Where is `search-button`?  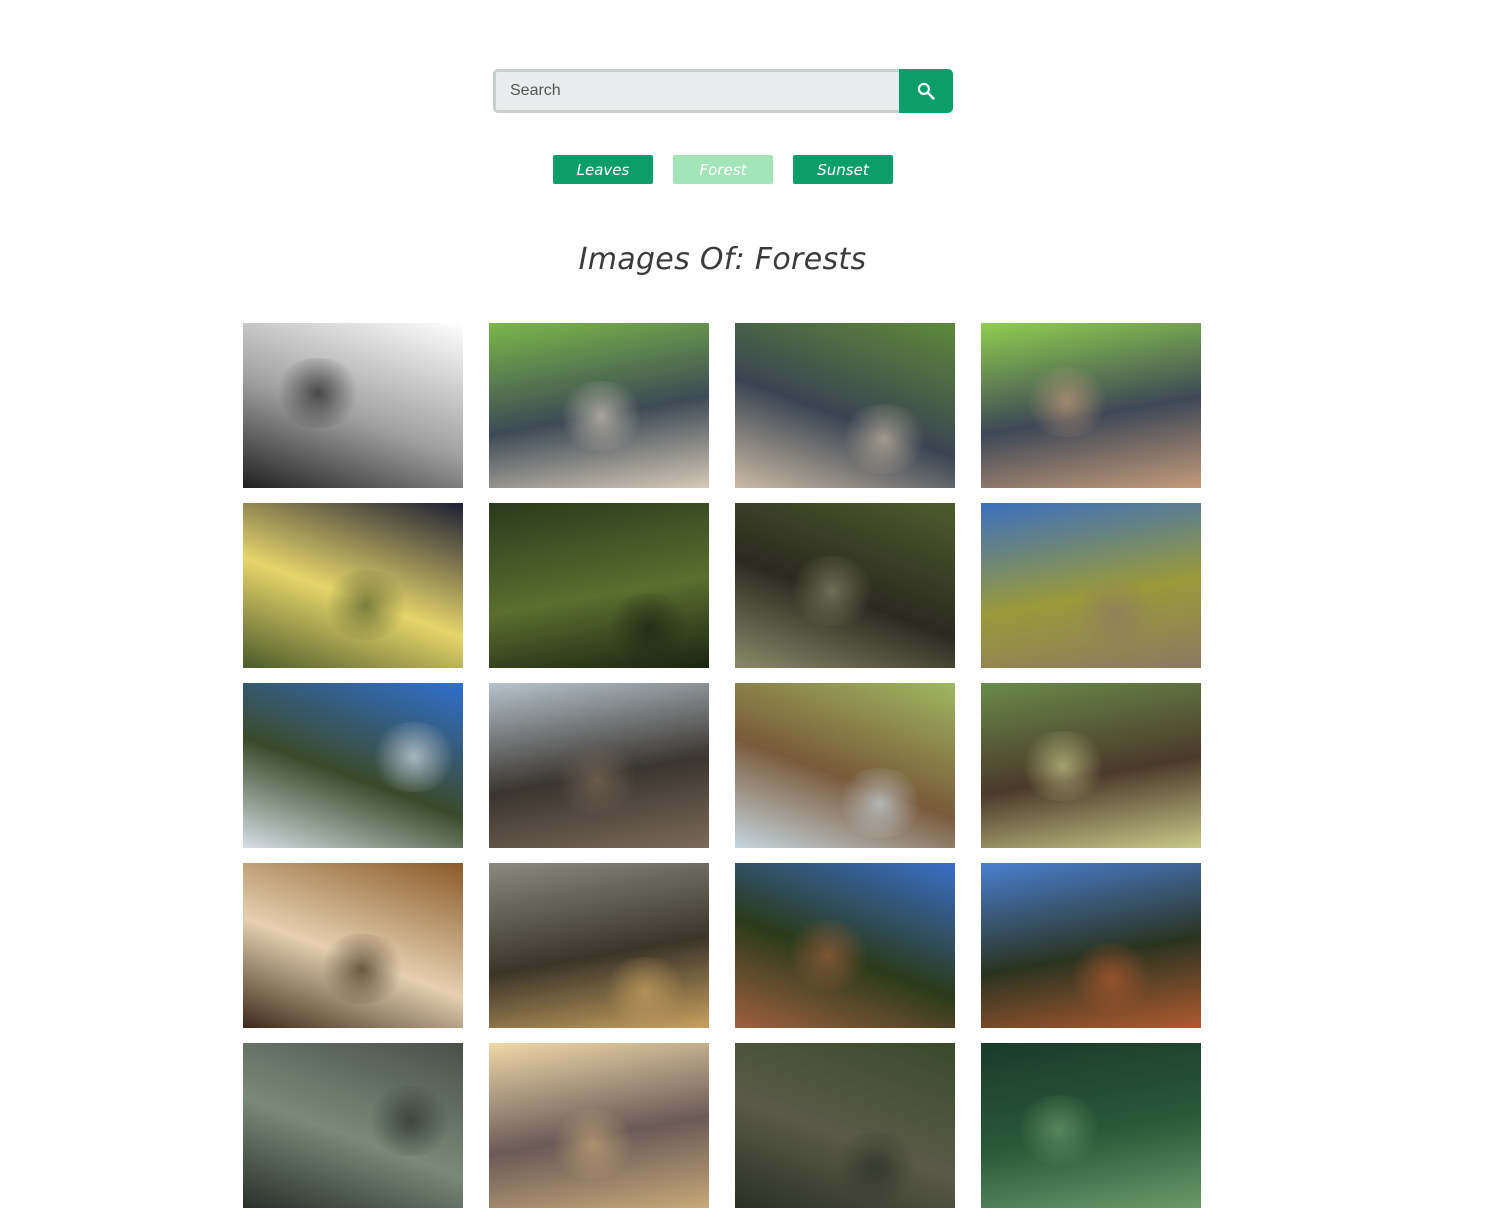
search-button is located at coordinates (926, 91).